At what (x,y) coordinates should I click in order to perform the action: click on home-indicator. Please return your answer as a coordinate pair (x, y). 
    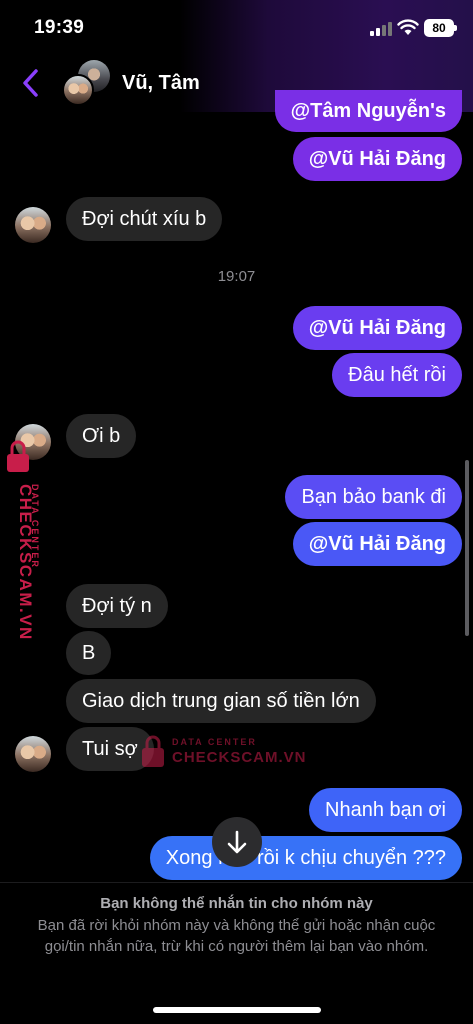
    Looking at the image, I should click on (237, 1010).